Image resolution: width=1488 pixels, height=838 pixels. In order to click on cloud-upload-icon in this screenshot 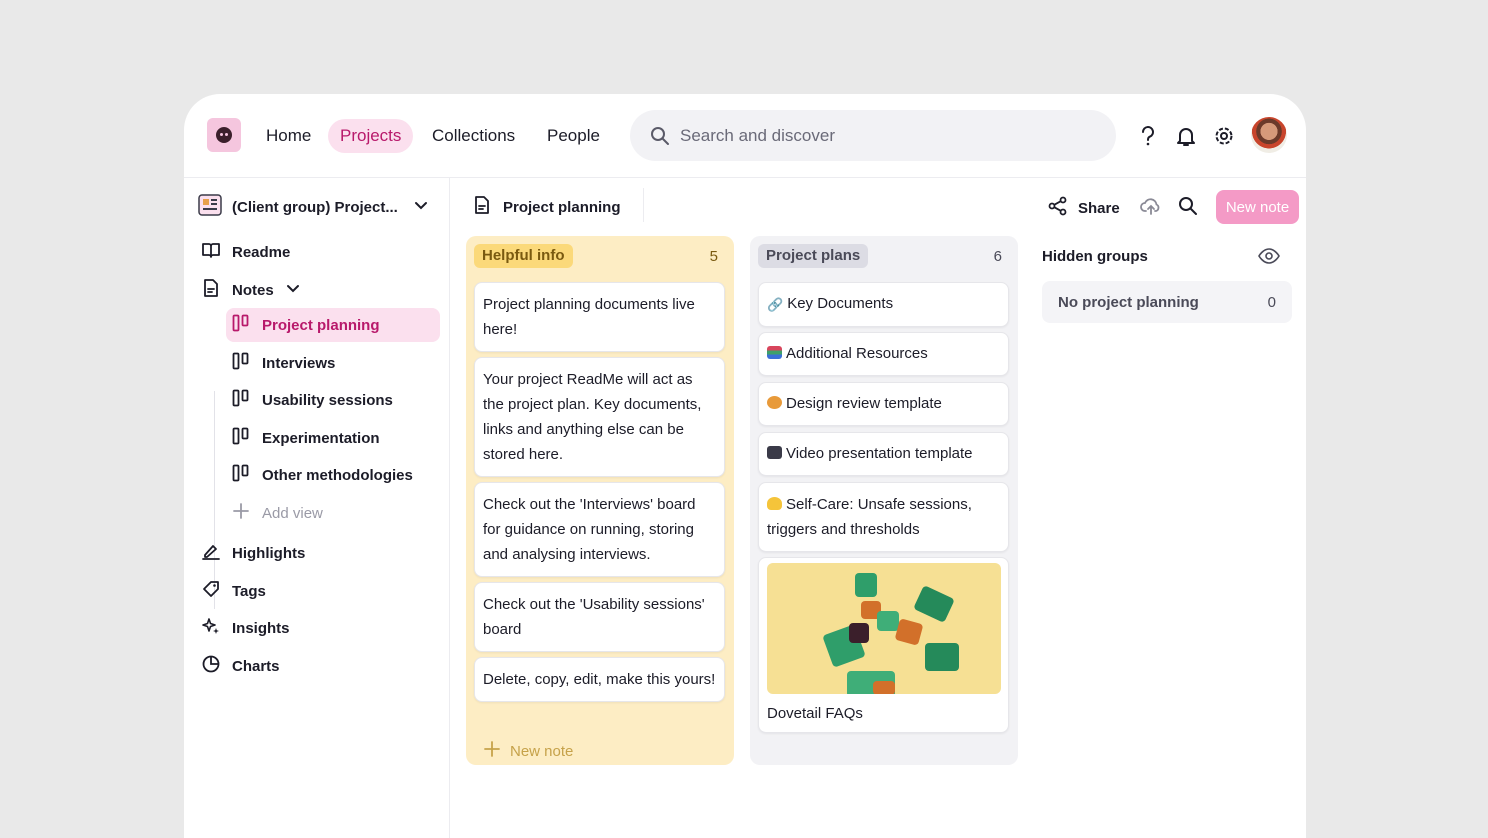, I will do `click(1151, 208)`.